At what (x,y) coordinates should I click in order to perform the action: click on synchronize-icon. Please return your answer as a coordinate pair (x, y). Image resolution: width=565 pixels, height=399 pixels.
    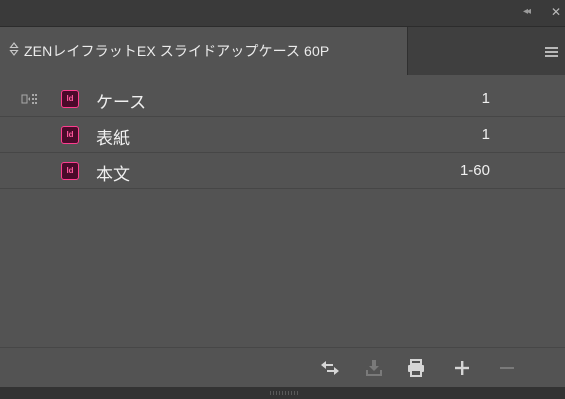
    Looking at the image, I should click on (330, 368).